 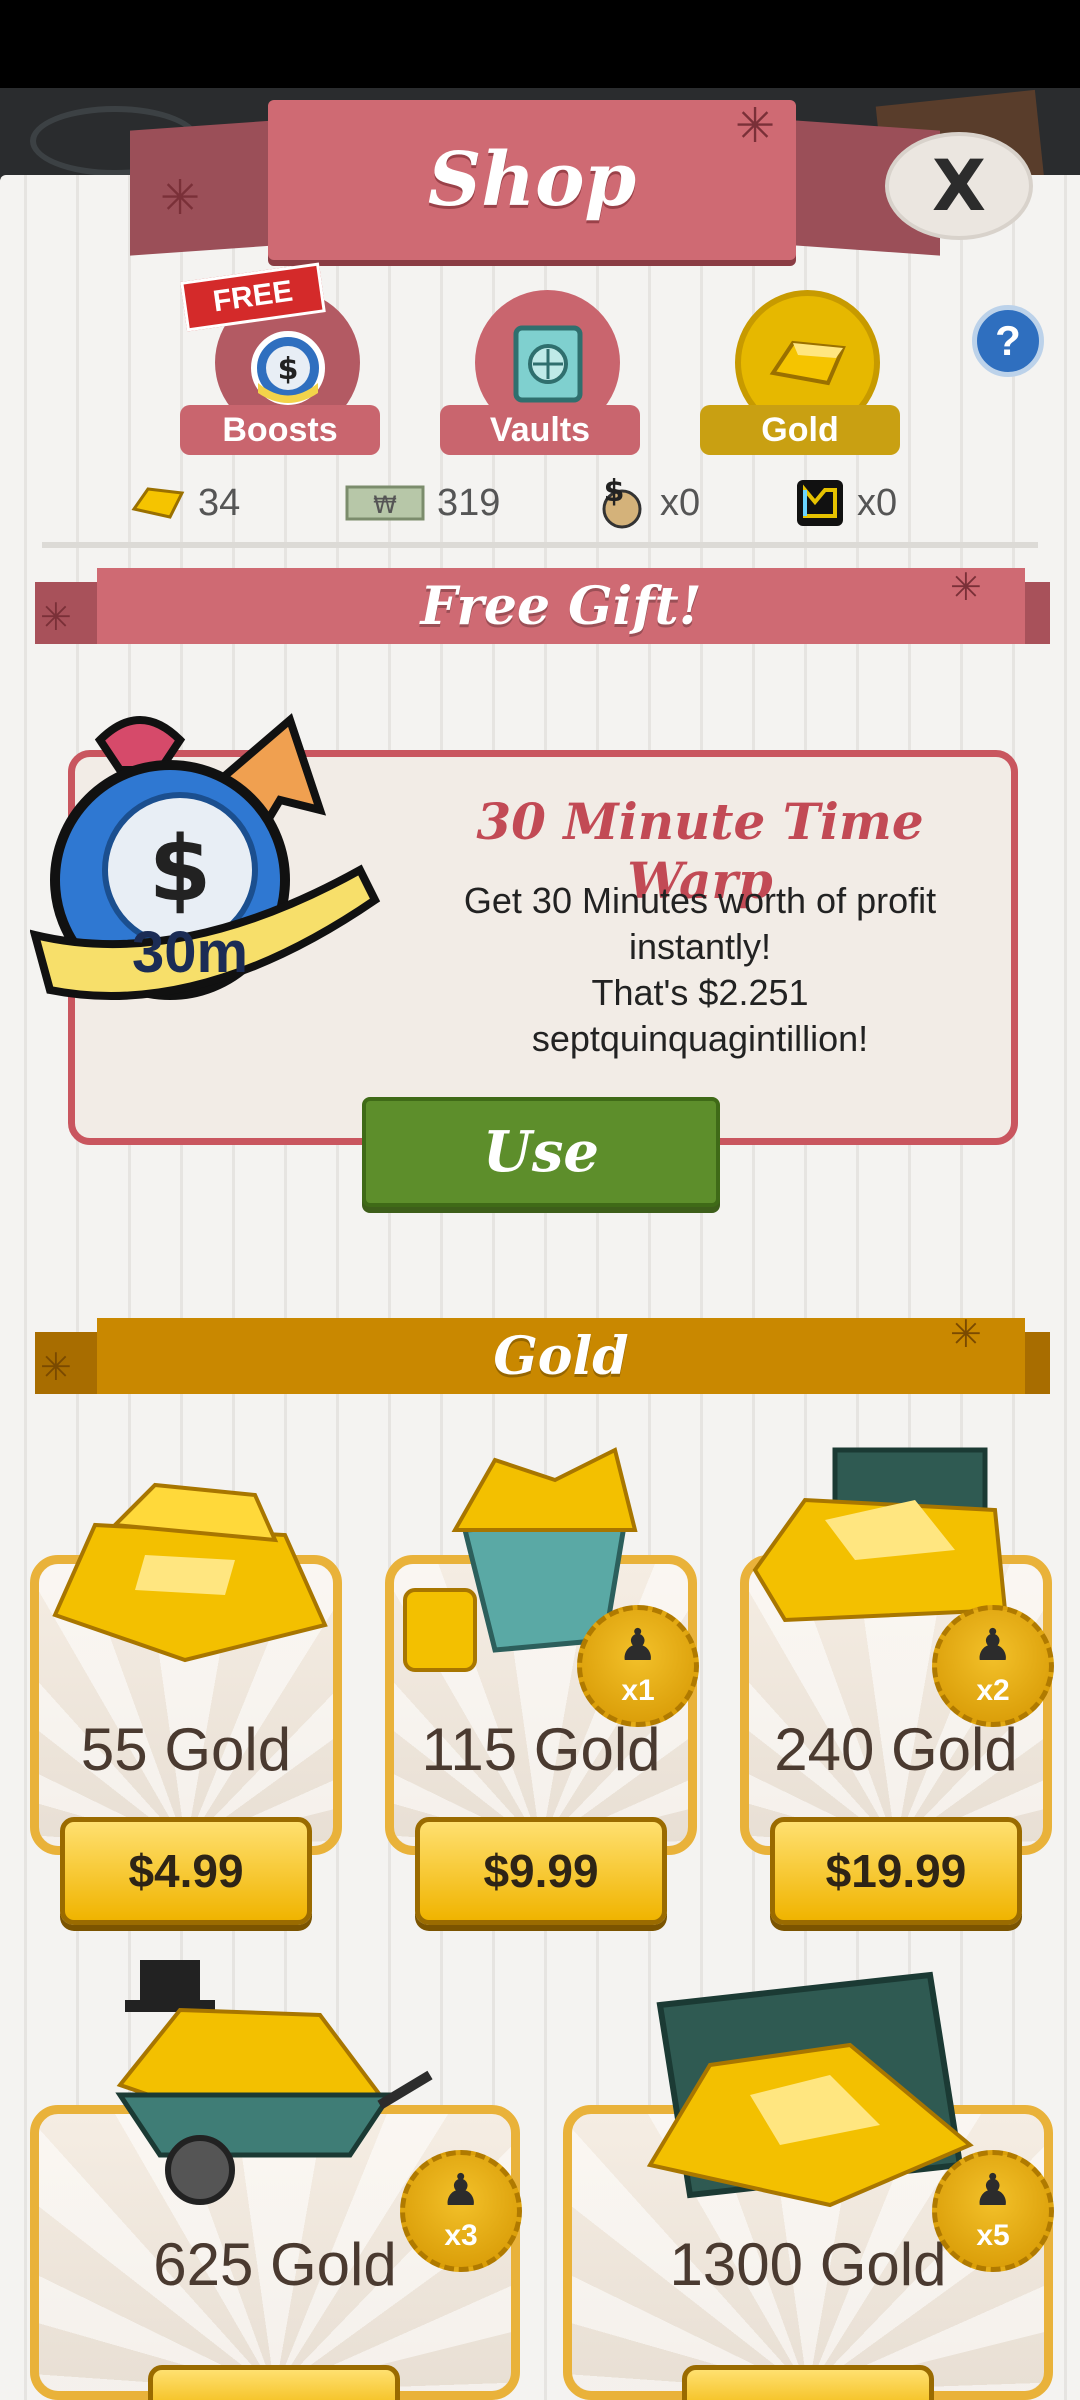 What do you see at coordinates (800, 430) in the screenshot?
I see `tab-label: Gold` at bounding box center [800, 430].